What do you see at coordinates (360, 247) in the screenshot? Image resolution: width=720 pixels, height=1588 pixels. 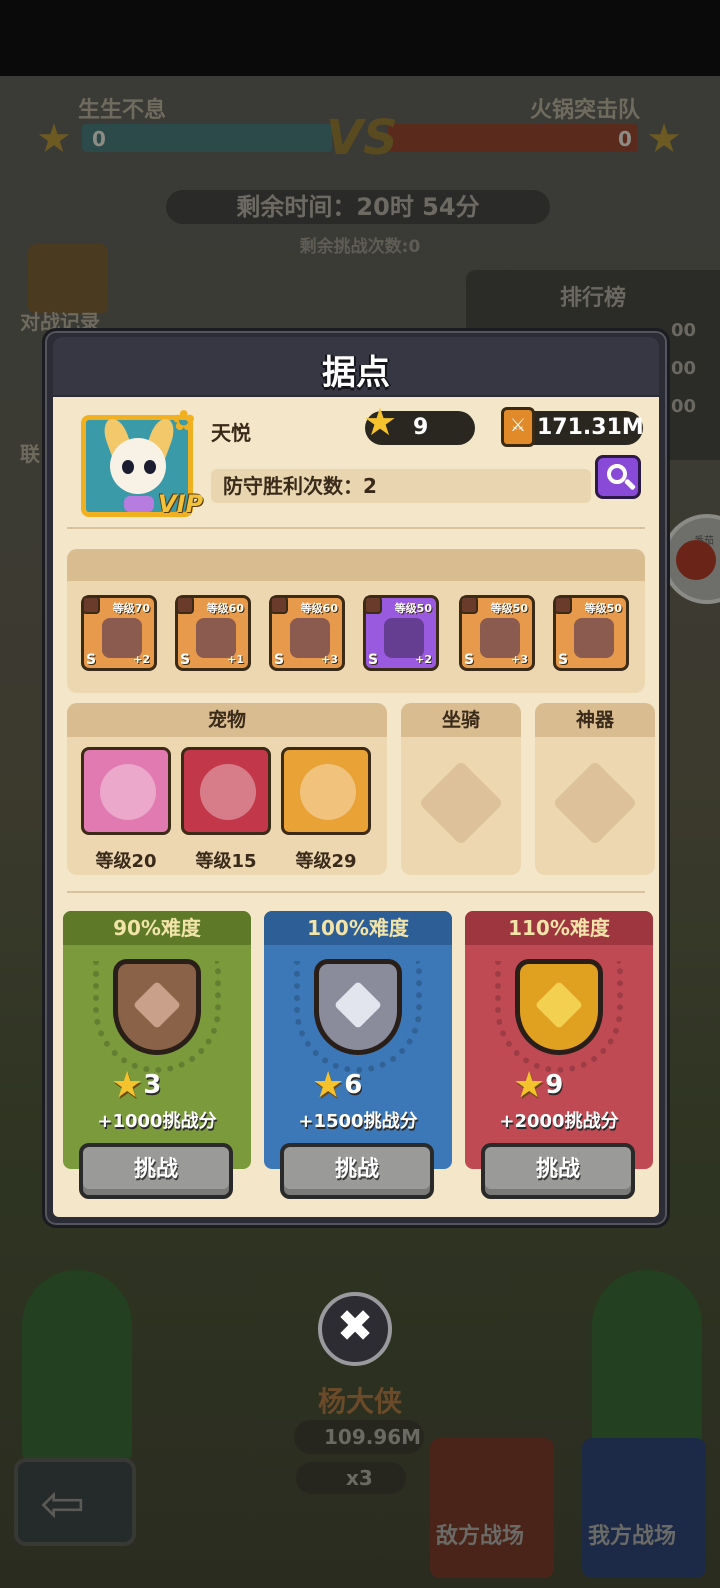 I see `challenges-remaining: 剩余挑战次数:0` at bounding box center [360, 247].